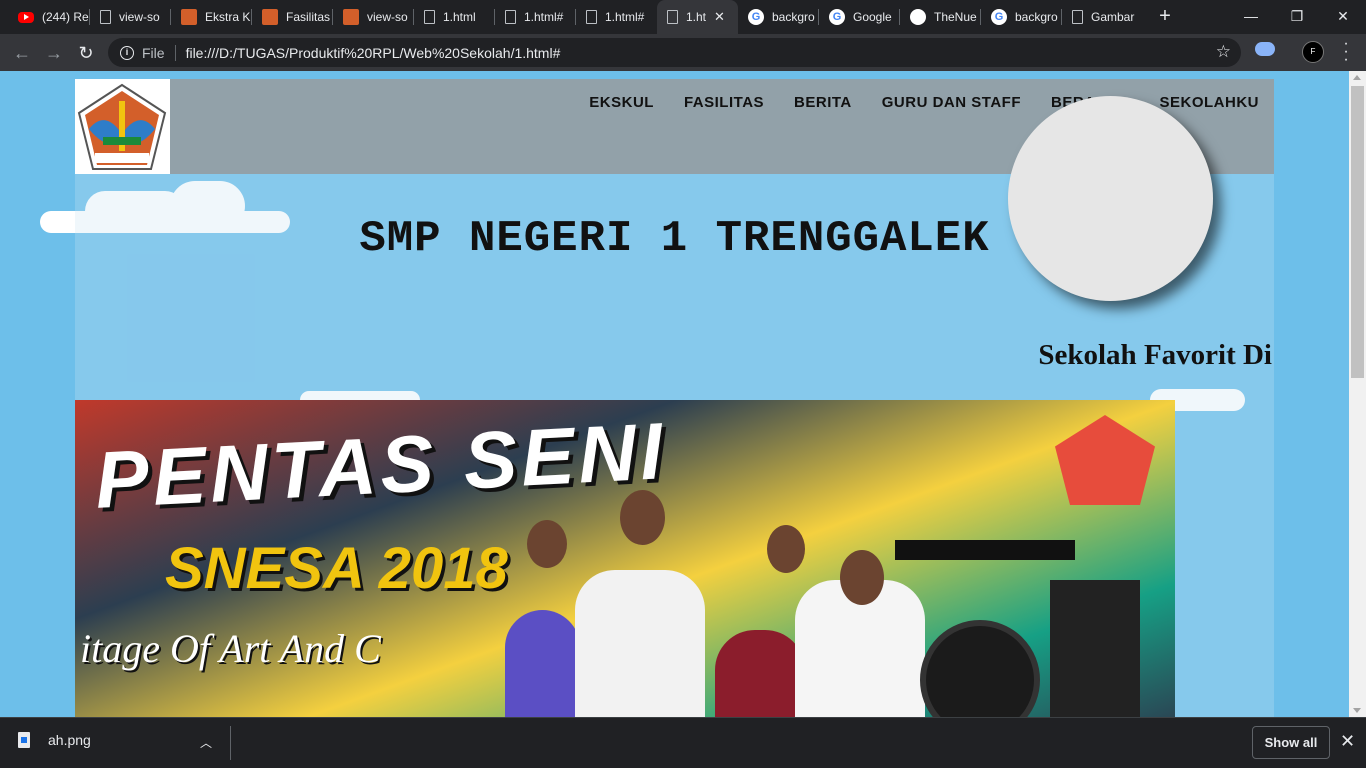  I want to click on school-logo, so click(122, 126).